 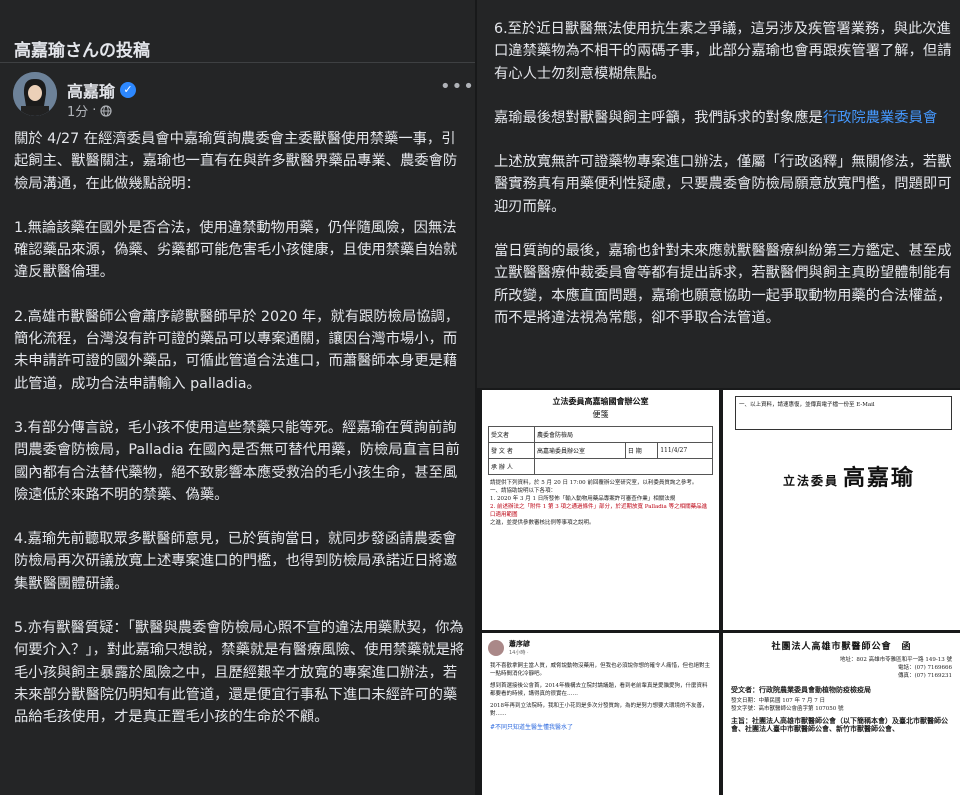 I want to click on signature-name: 高嘉瑜, so click(x=879, y=478).